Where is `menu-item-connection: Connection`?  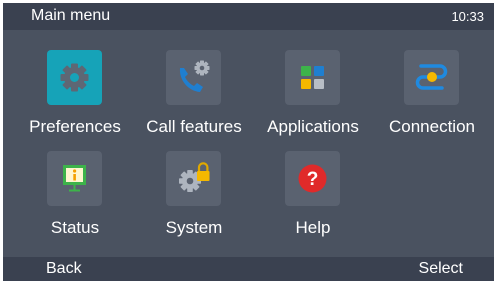 menu-item-connection: Connection is located at coordinates (432, 97).